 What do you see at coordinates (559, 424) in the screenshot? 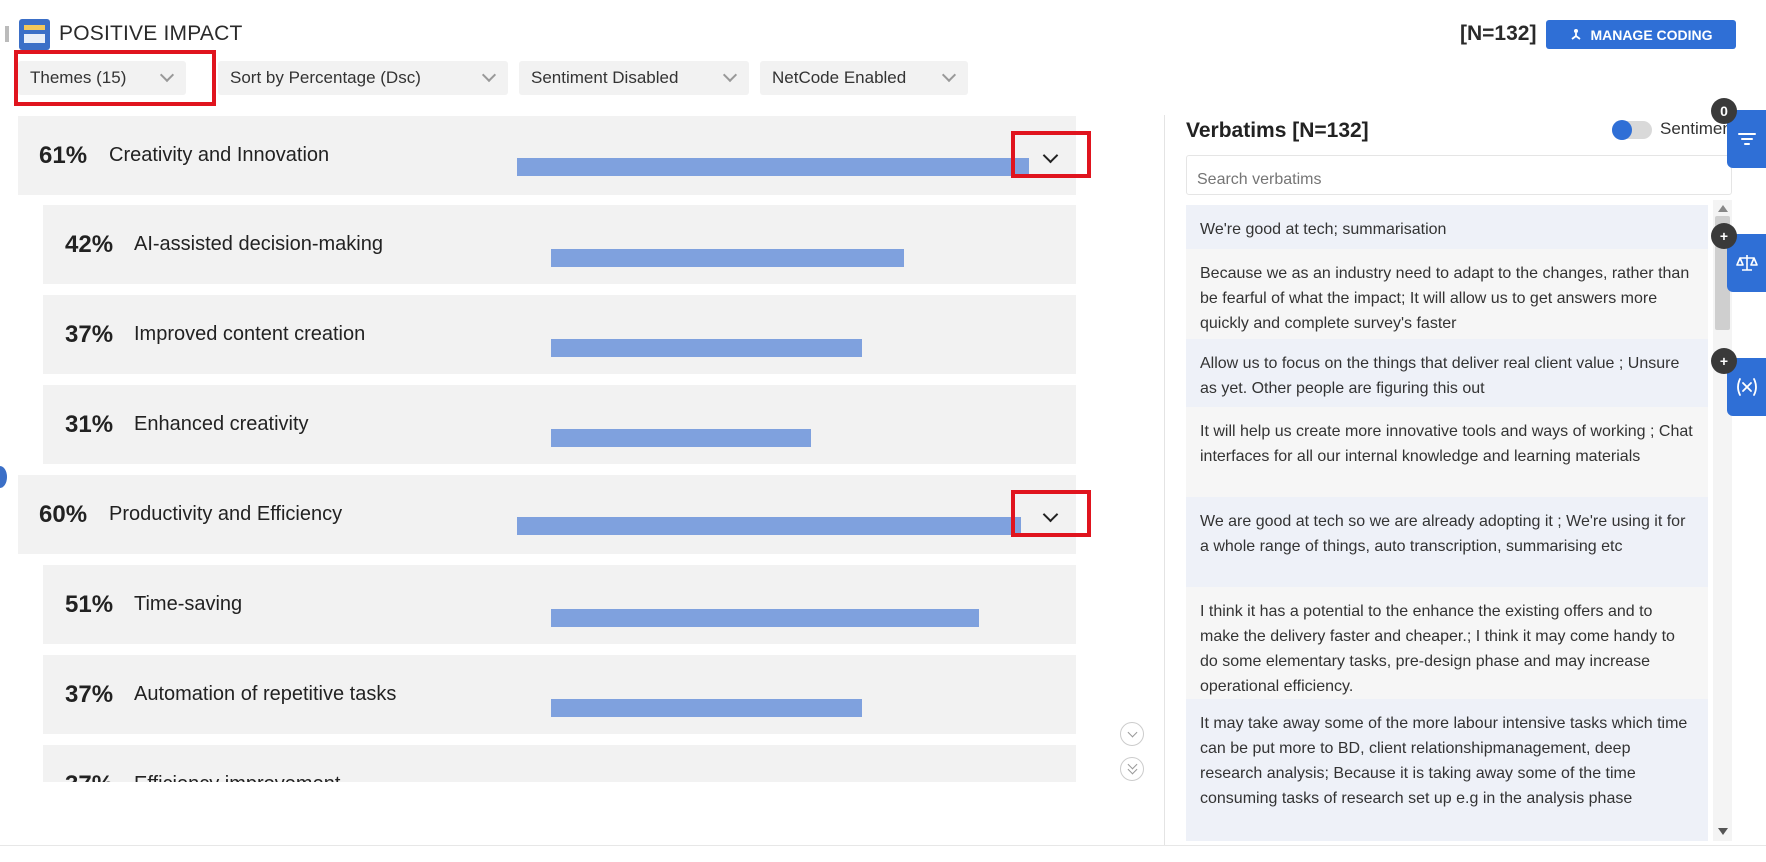
I see `theme-row: 31% Enhanced creativity` at bounding box center [559, 424].